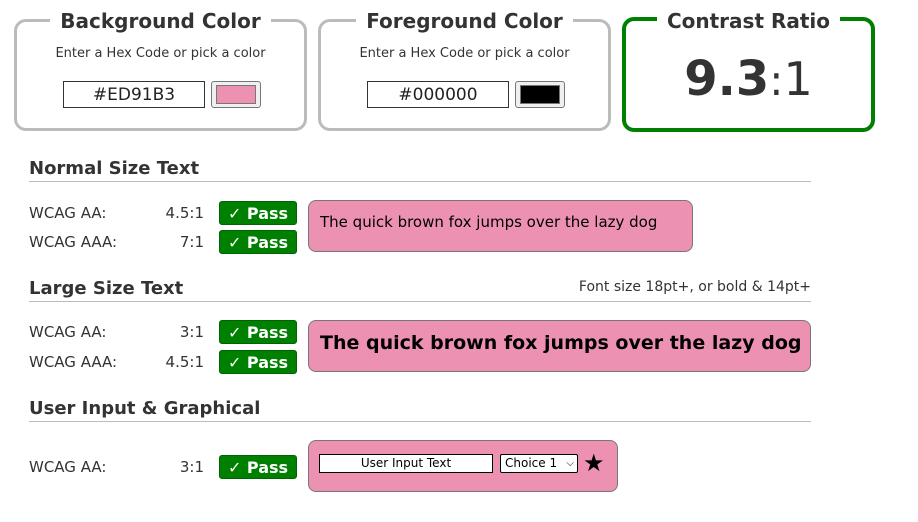 The width and height of the screenshot is (918, 522). I want to click on normal-aaa-label: WCAG AAA:, so click(73, 242).